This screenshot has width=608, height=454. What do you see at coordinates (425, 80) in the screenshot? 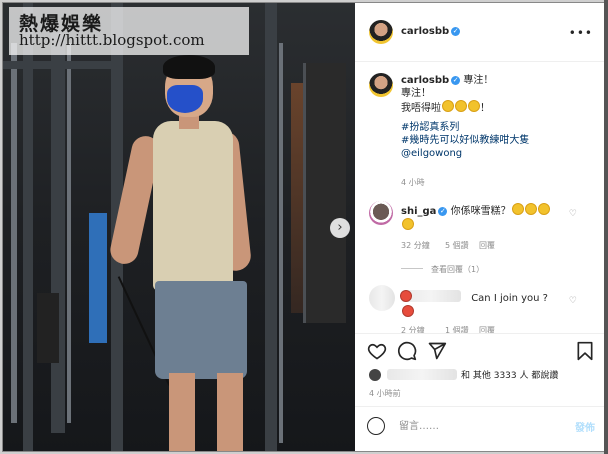
I see `caption-username: carlosbb` at bounding box center [425, 80].